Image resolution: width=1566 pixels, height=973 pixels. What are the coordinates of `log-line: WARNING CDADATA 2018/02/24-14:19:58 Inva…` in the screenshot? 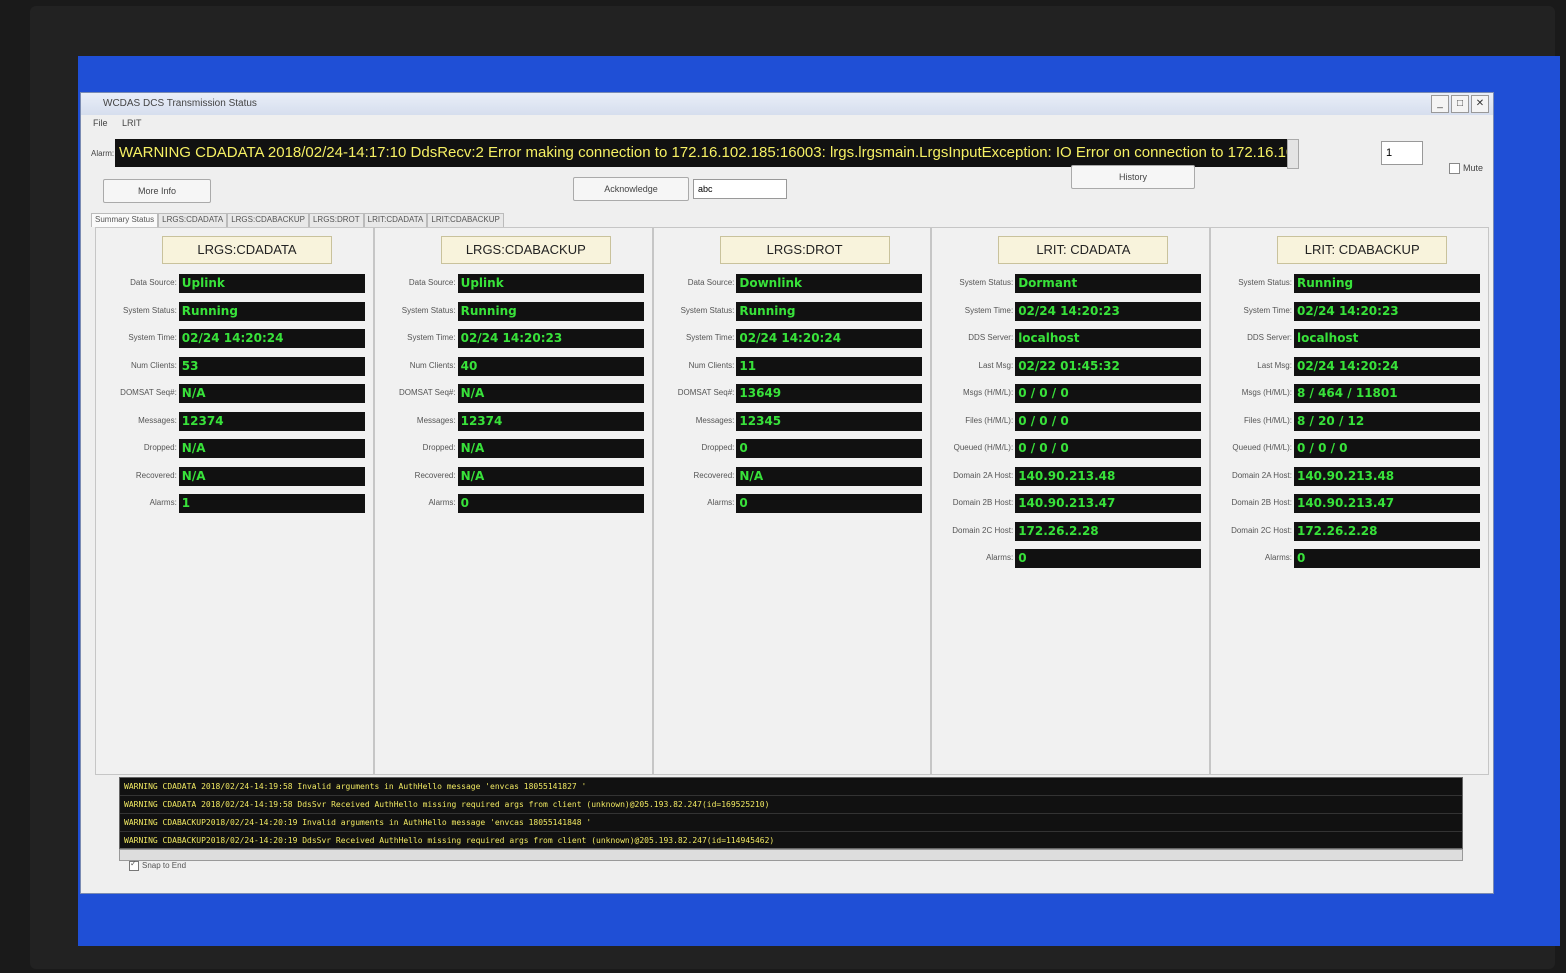 It's located at (791, 787).